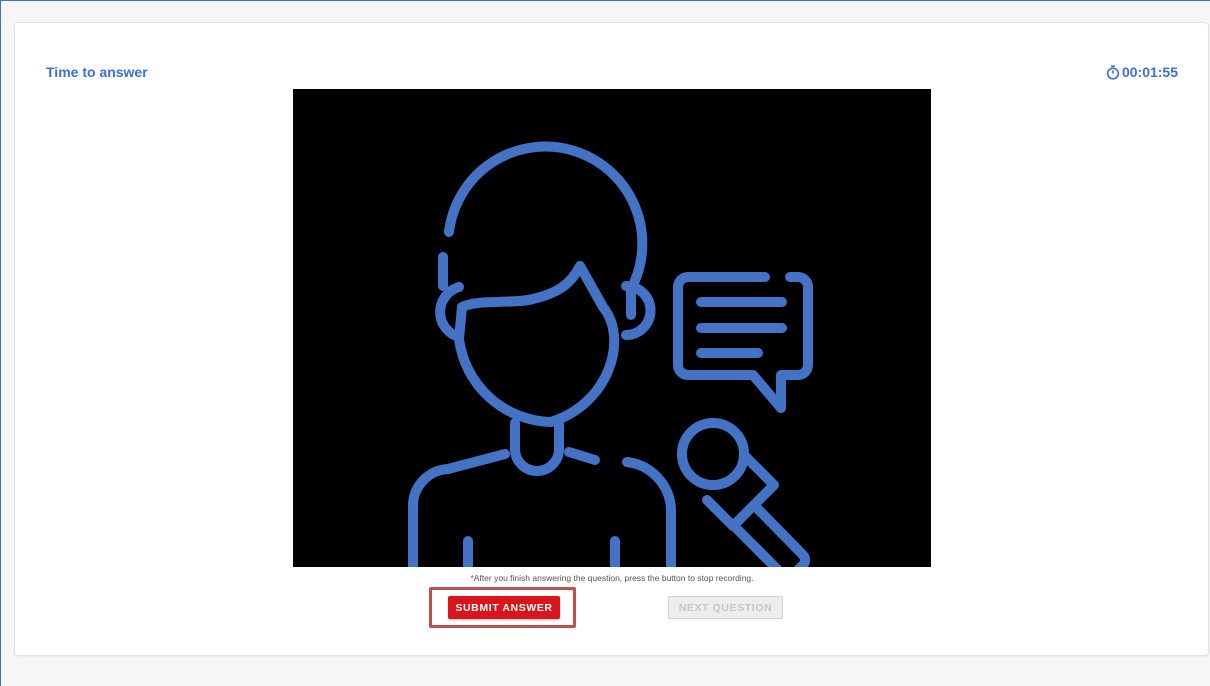 Image resolution: width=1210 pixels, height=686 pixels. What do you see at coordinates (504, 607) in the screenshot?
I see `submit-answer-button: SUBMIT ANSWER` at bounding box center [504, 607].